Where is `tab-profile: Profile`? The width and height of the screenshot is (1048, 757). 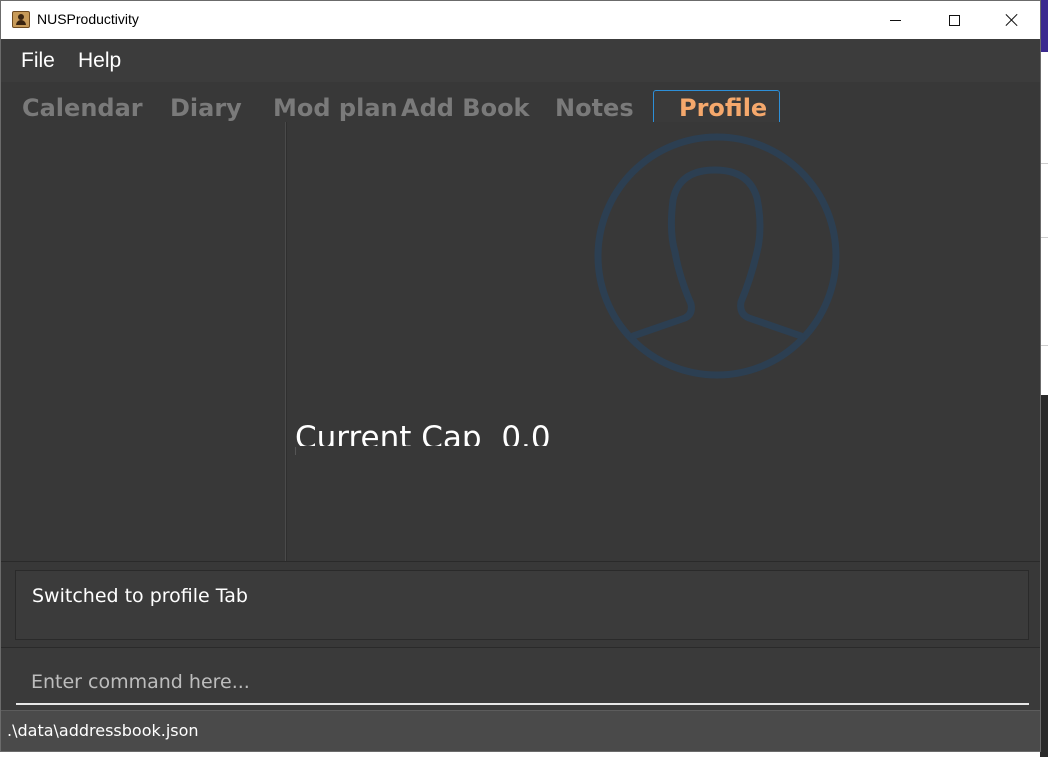
tab-profile: Profile is located at coordinates (723, 108).